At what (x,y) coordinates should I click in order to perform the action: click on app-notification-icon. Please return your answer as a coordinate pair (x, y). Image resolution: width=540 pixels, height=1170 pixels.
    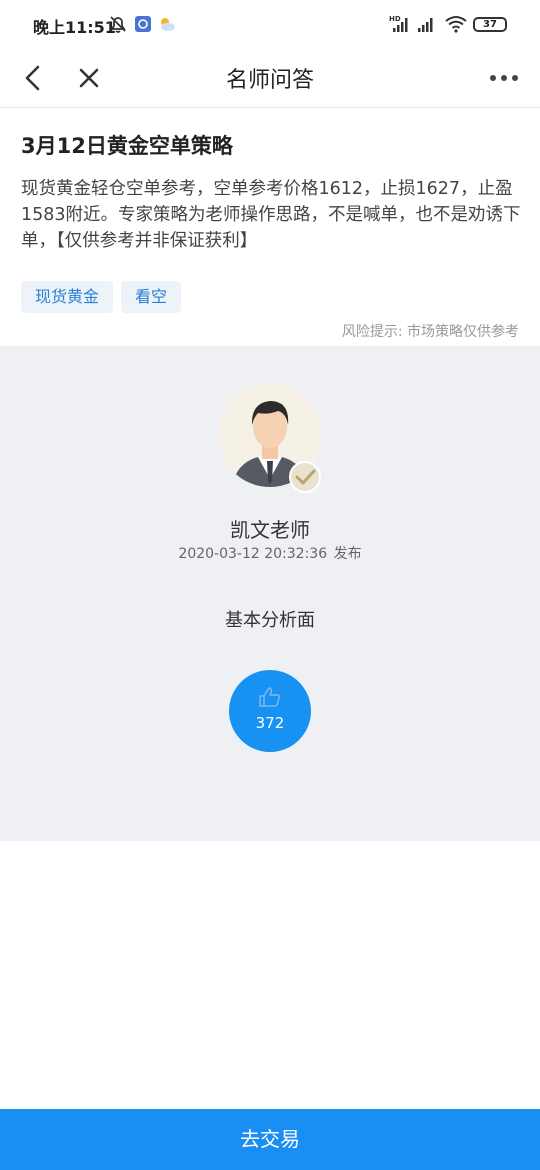
    Looking at the image, I should click on (143, 24).